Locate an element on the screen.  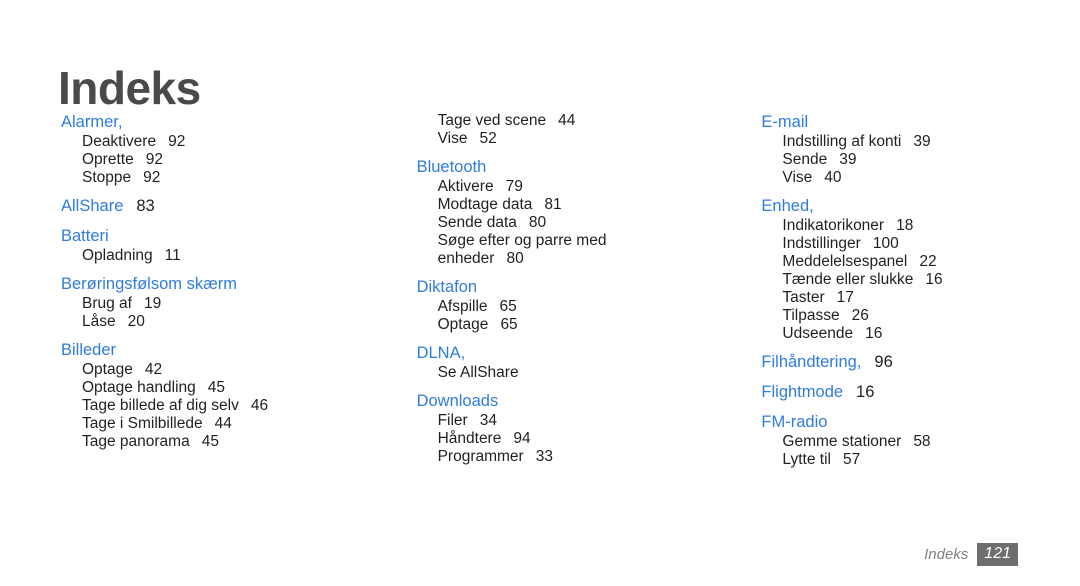
index-entry: Brug af 19 is located at coordinates (220, 304).